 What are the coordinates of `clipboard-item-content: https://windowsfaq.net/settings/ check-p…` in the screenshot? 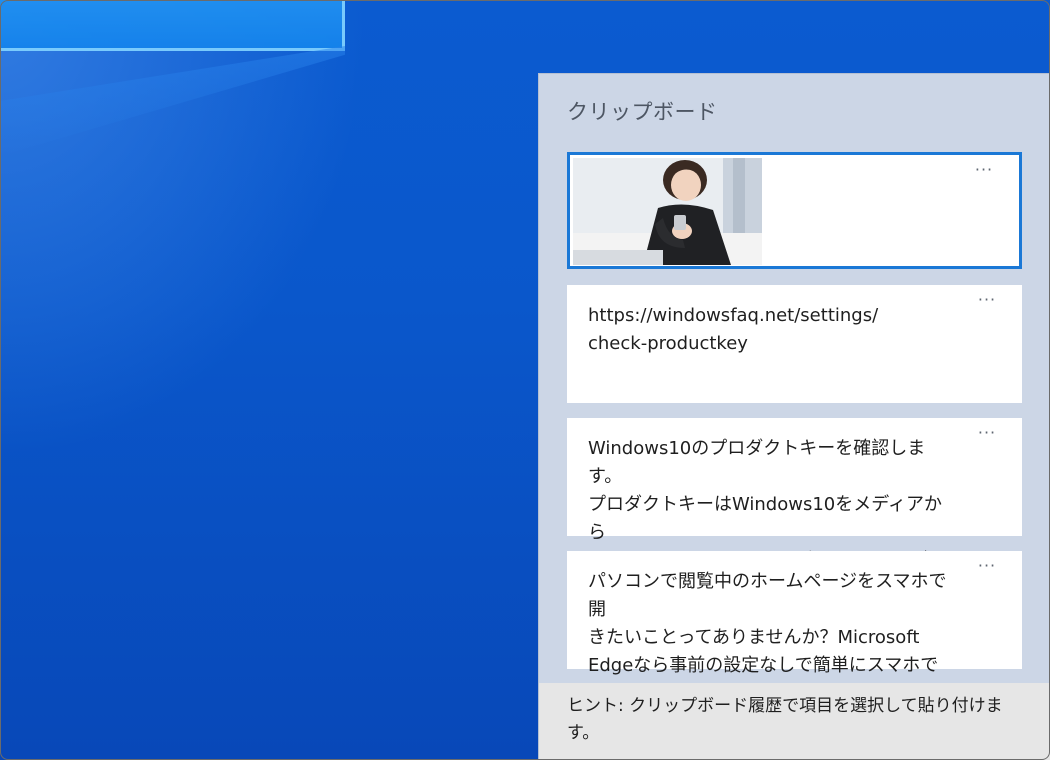 It's located at (733, 329).